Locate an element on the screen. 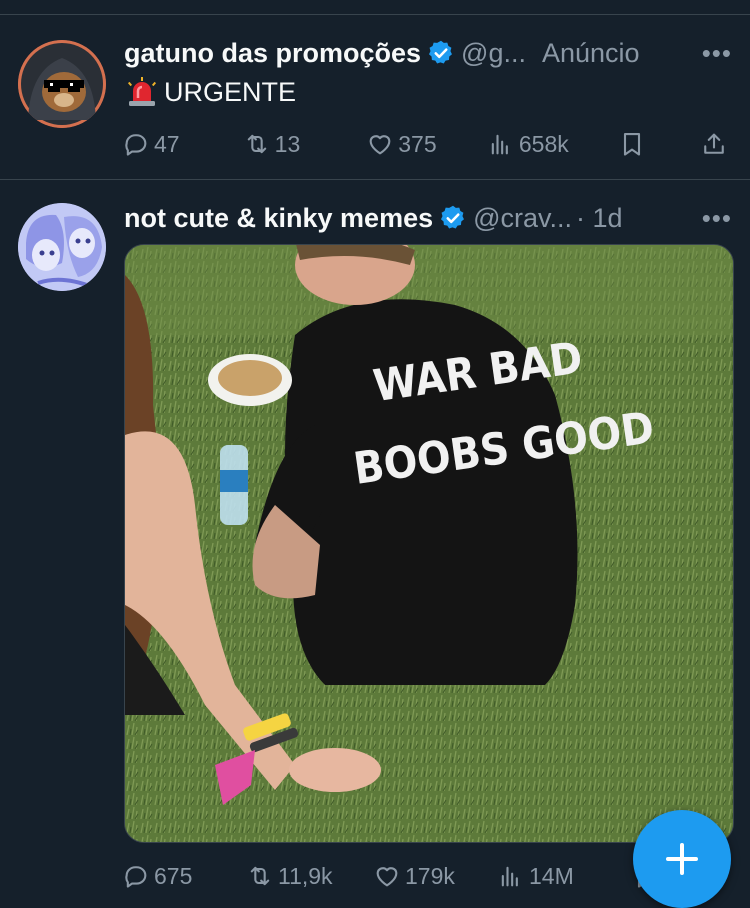 This screenshot has height=908, width=750. repost-button: 11,9k is located at coordinates (309, 876).